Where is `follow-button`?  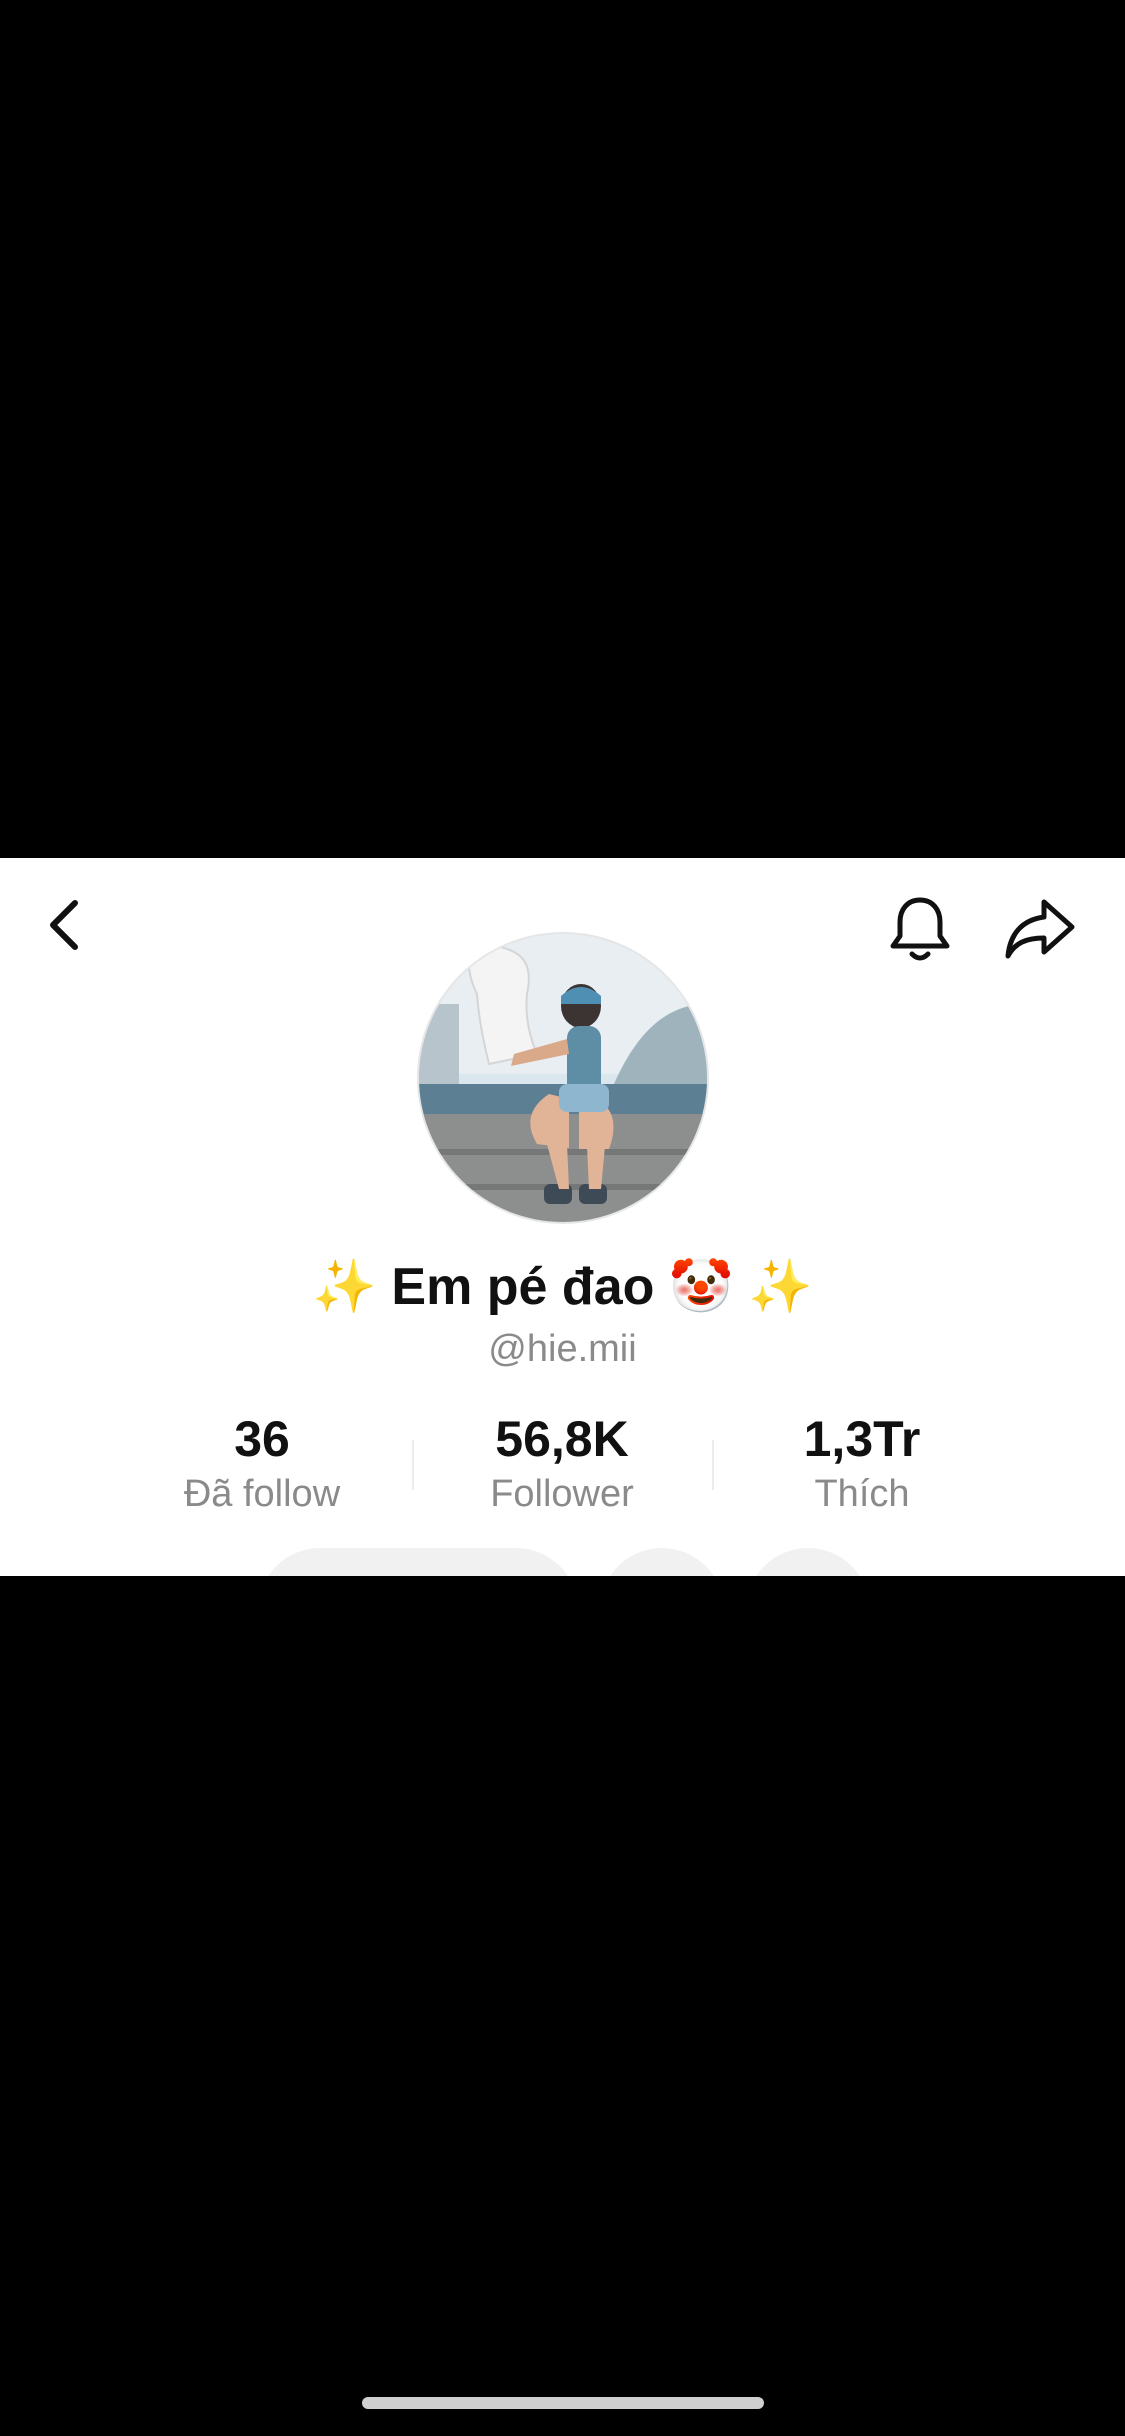 follow-button is located at coordinates (418, 1562).